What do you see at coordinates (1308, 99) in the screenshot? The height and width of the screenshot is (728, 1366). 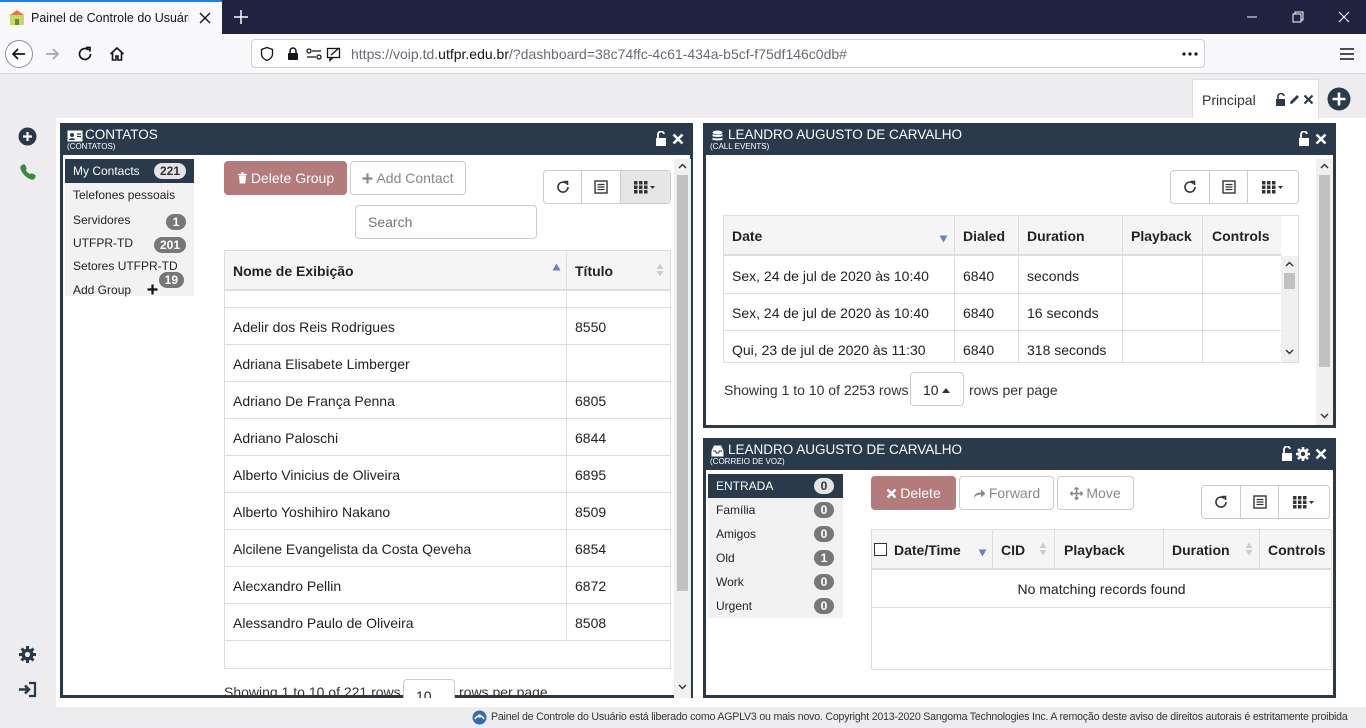 I see `tab-close-x-icon` at bounding box center [1308, 99].